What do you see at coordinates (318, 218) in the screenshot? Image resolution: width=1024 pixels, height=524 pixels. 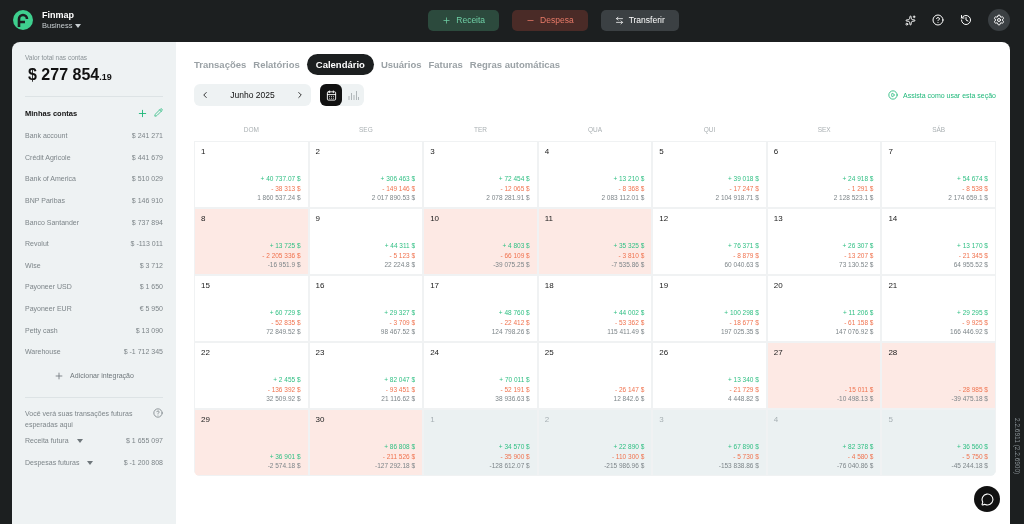 I see `day-number: 9` at bounding box center [318, 218].